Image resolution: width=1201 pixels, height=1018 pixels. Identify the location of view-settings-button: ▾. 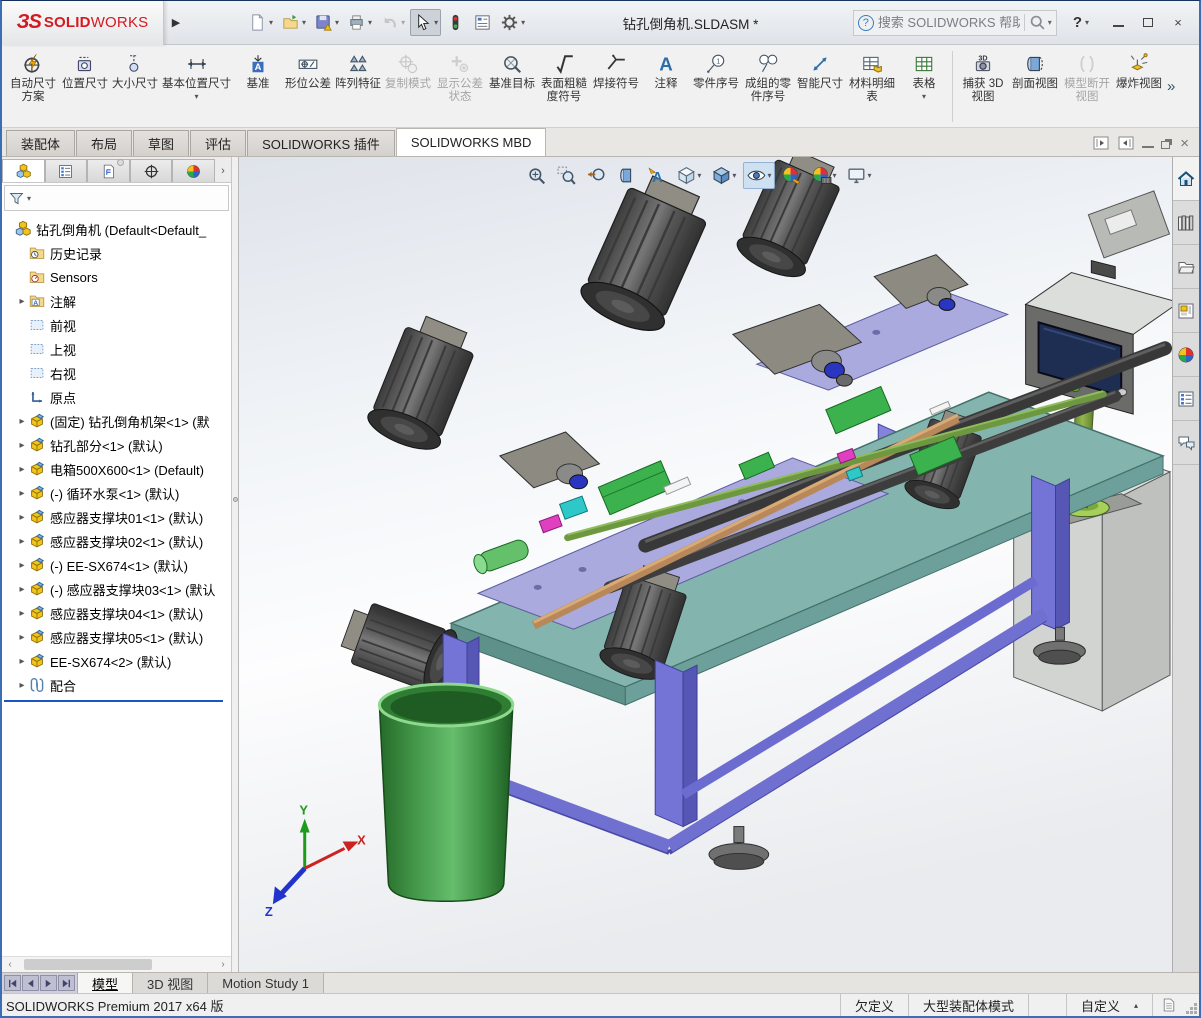
(858, 175).